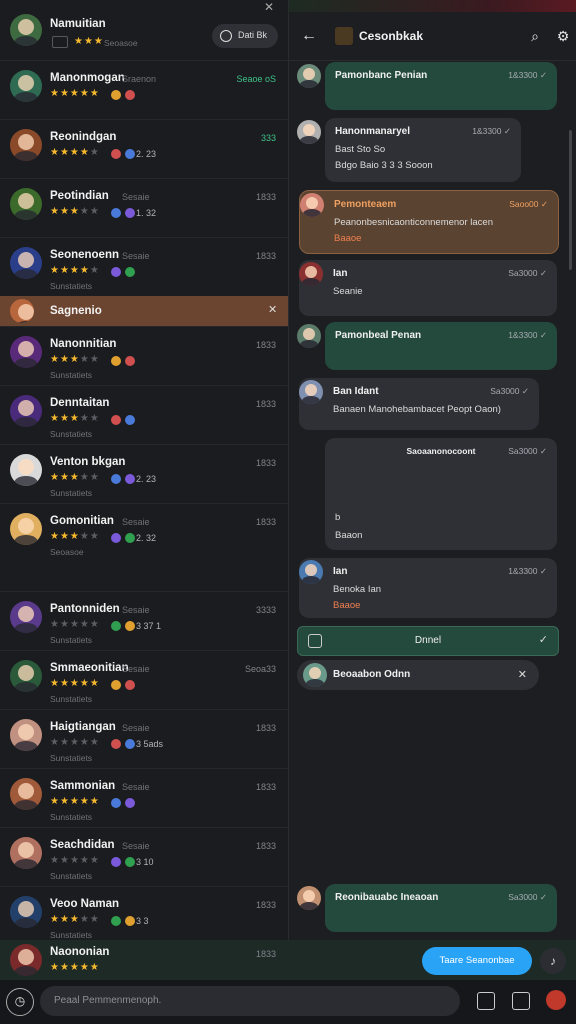 The image size is (576, 1024). Describe the element at coordinates (391, 36) in the screenshot. I see `chat-title: Cesonbkak` at that location.